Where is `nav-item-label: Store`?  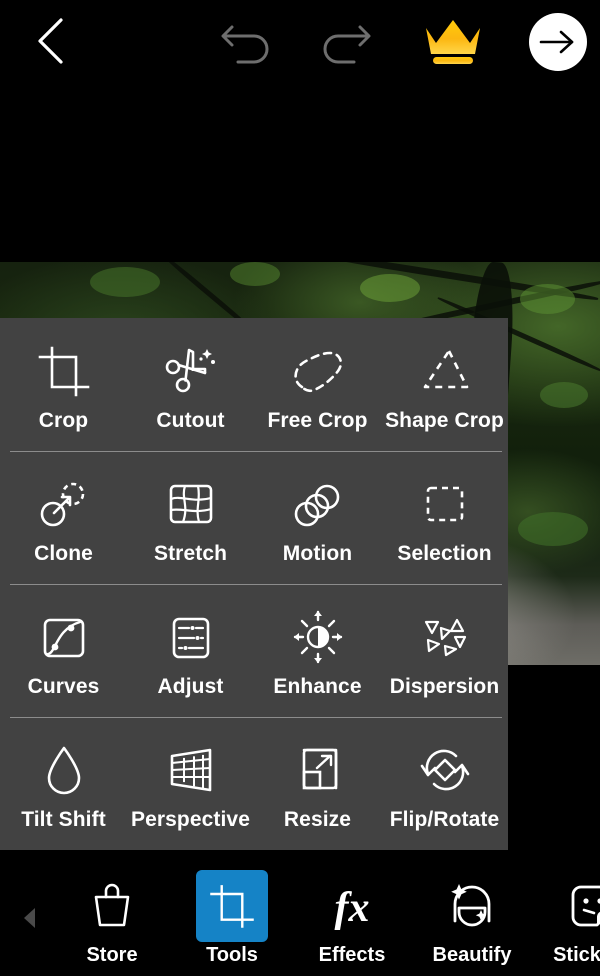
nav-item-label: Store is located at coordinates (112, 954).